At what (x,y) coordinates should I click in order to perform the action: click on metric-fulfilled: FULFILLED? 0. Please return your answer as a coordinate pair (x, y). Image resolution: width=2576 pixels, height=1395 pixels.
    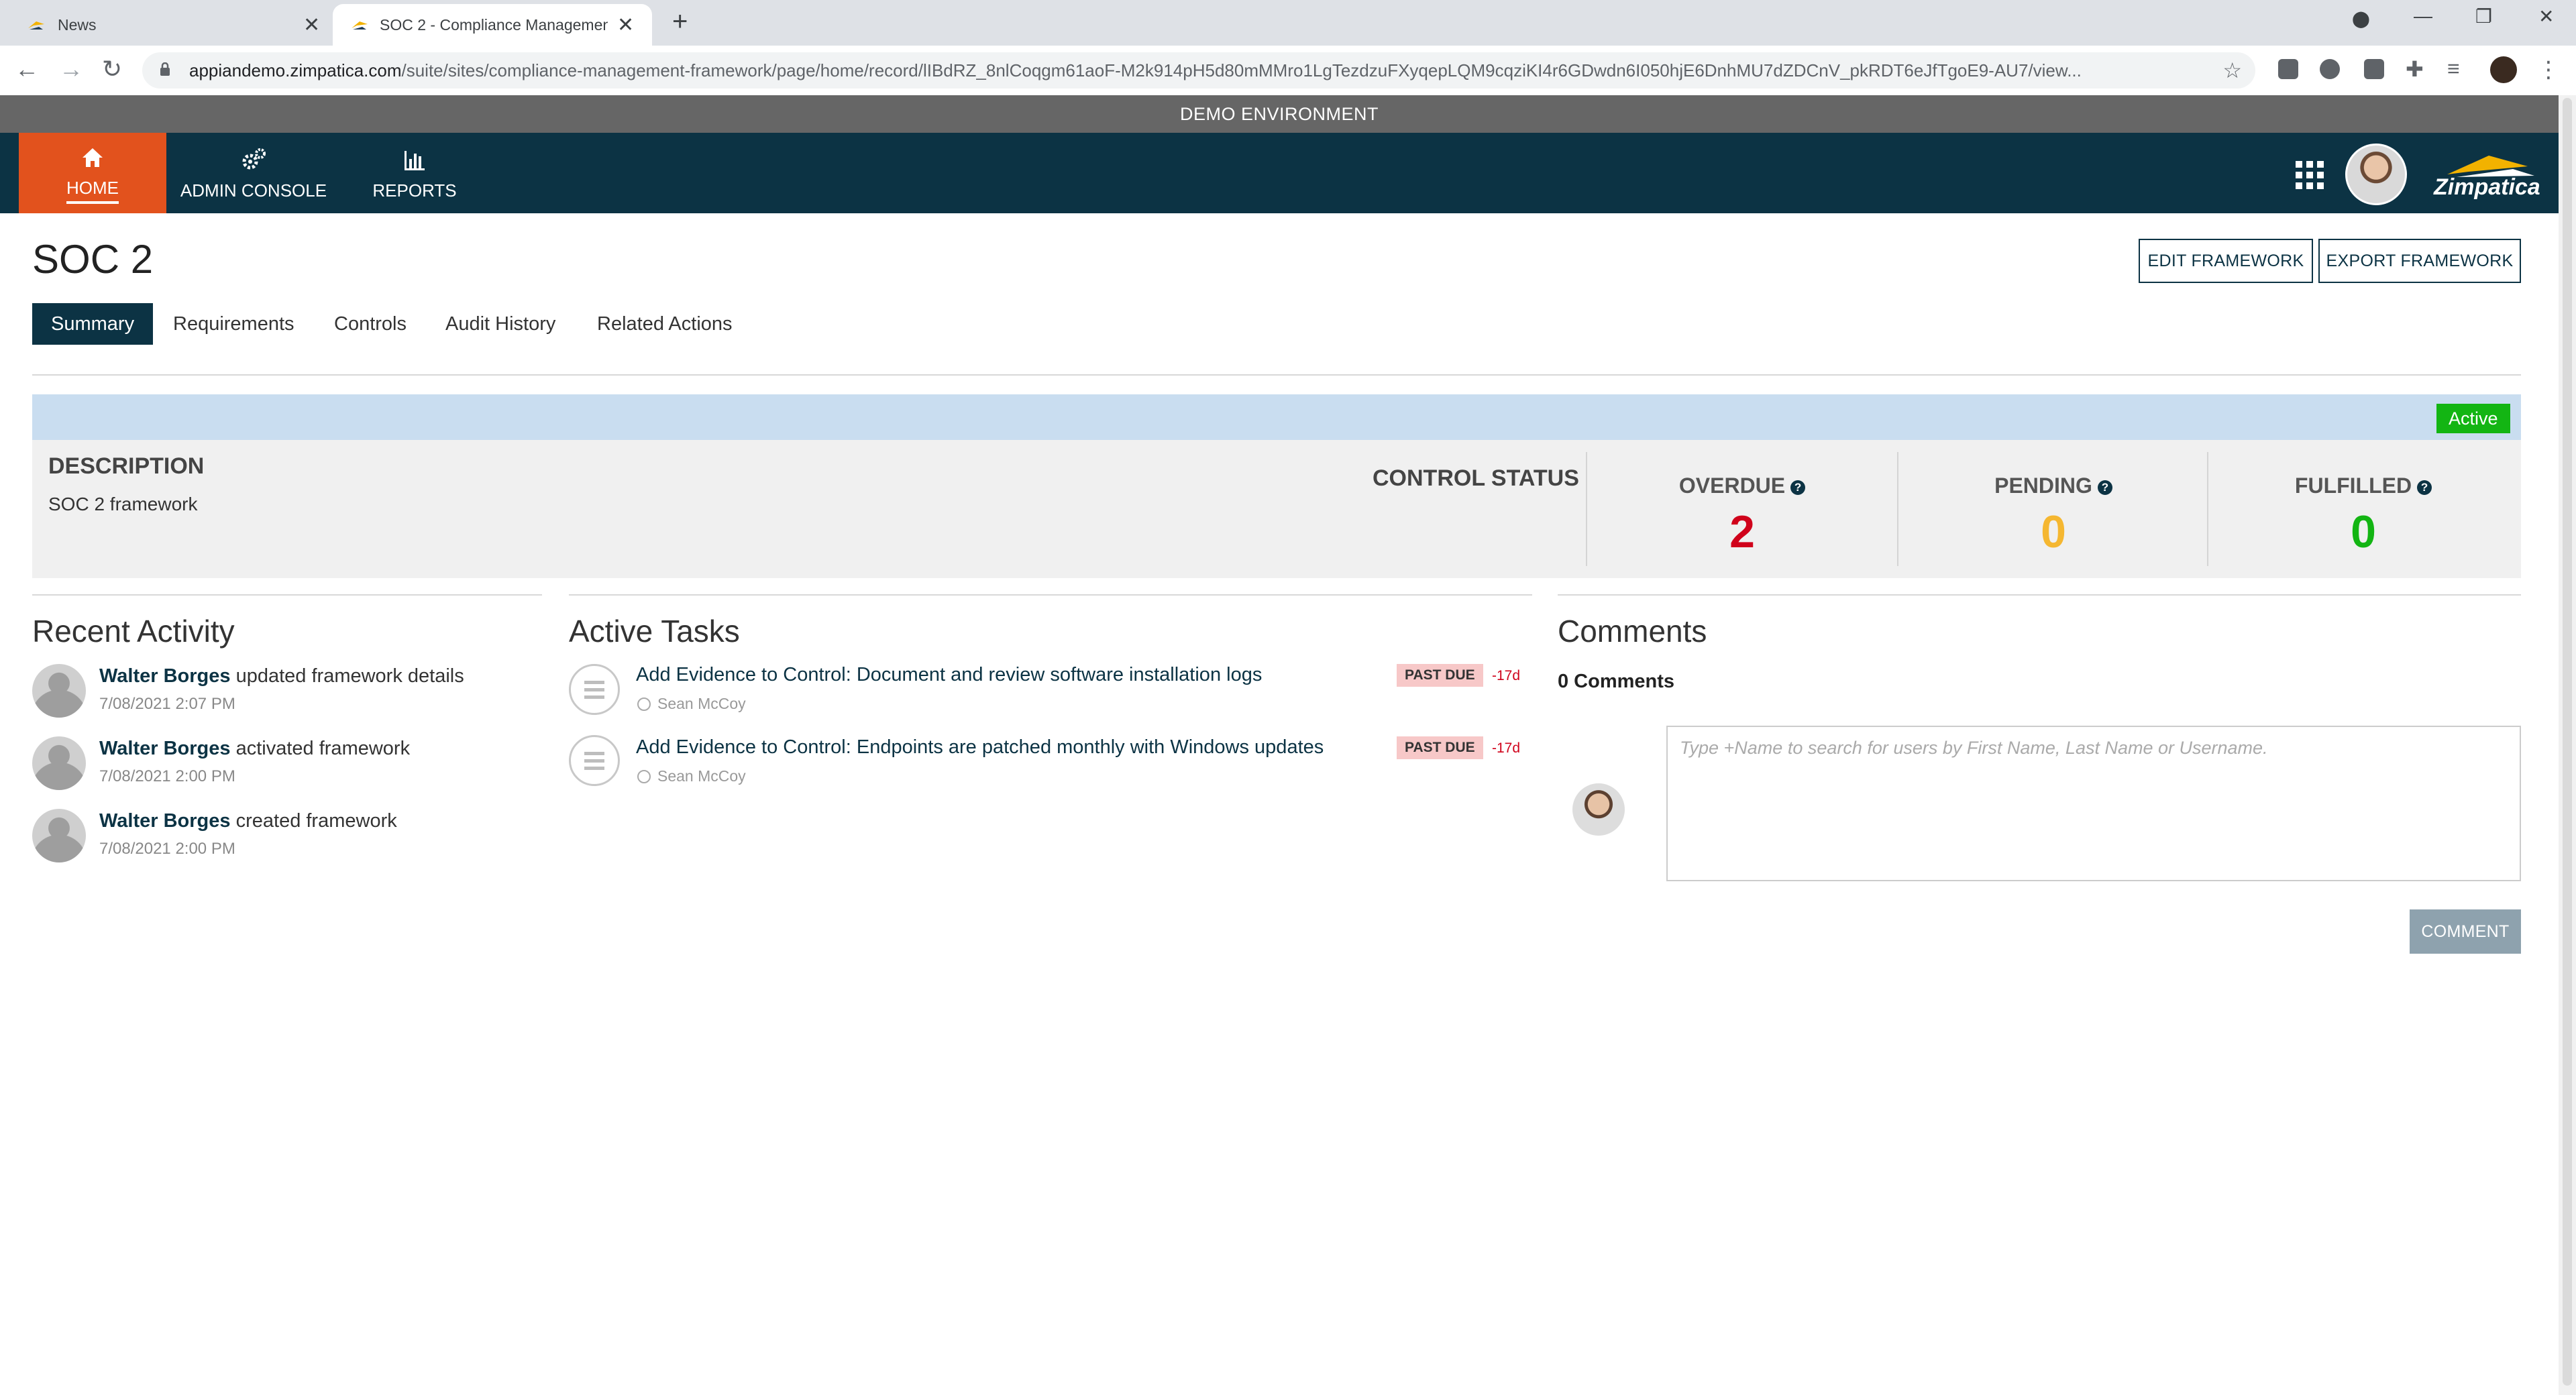
    Looking at the image, I should click on (2362, 509).